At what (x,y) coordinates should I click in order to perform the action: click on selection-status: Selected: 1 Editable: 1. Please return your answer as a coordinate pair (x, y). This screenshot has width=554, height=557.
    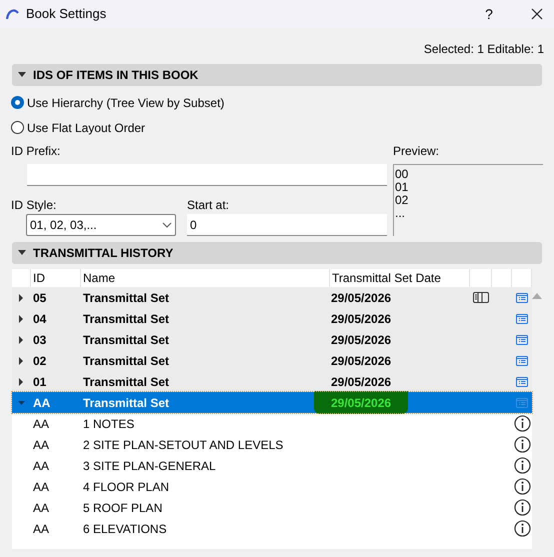
    Looking at the image, I should click on (484, 49).